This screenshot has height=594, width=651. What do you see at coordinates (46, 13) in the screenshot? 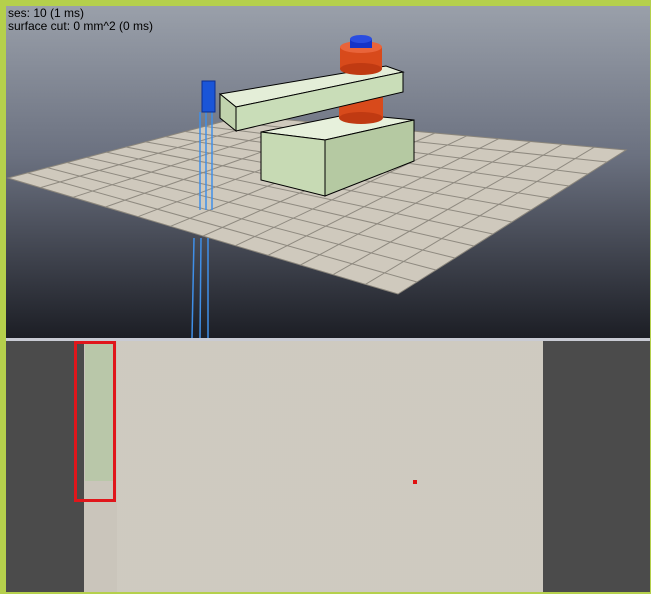
I see `stats-line-sessions: ses: 10 (1 ms)` at bounding box center [46, 13].